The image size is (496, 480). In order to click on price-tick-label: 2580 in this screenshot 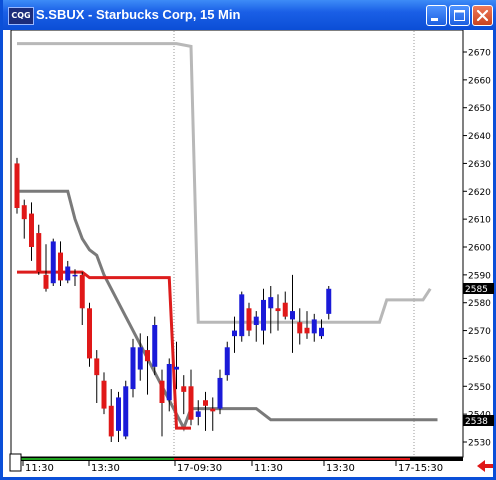, I will do `click(479, 304)`.